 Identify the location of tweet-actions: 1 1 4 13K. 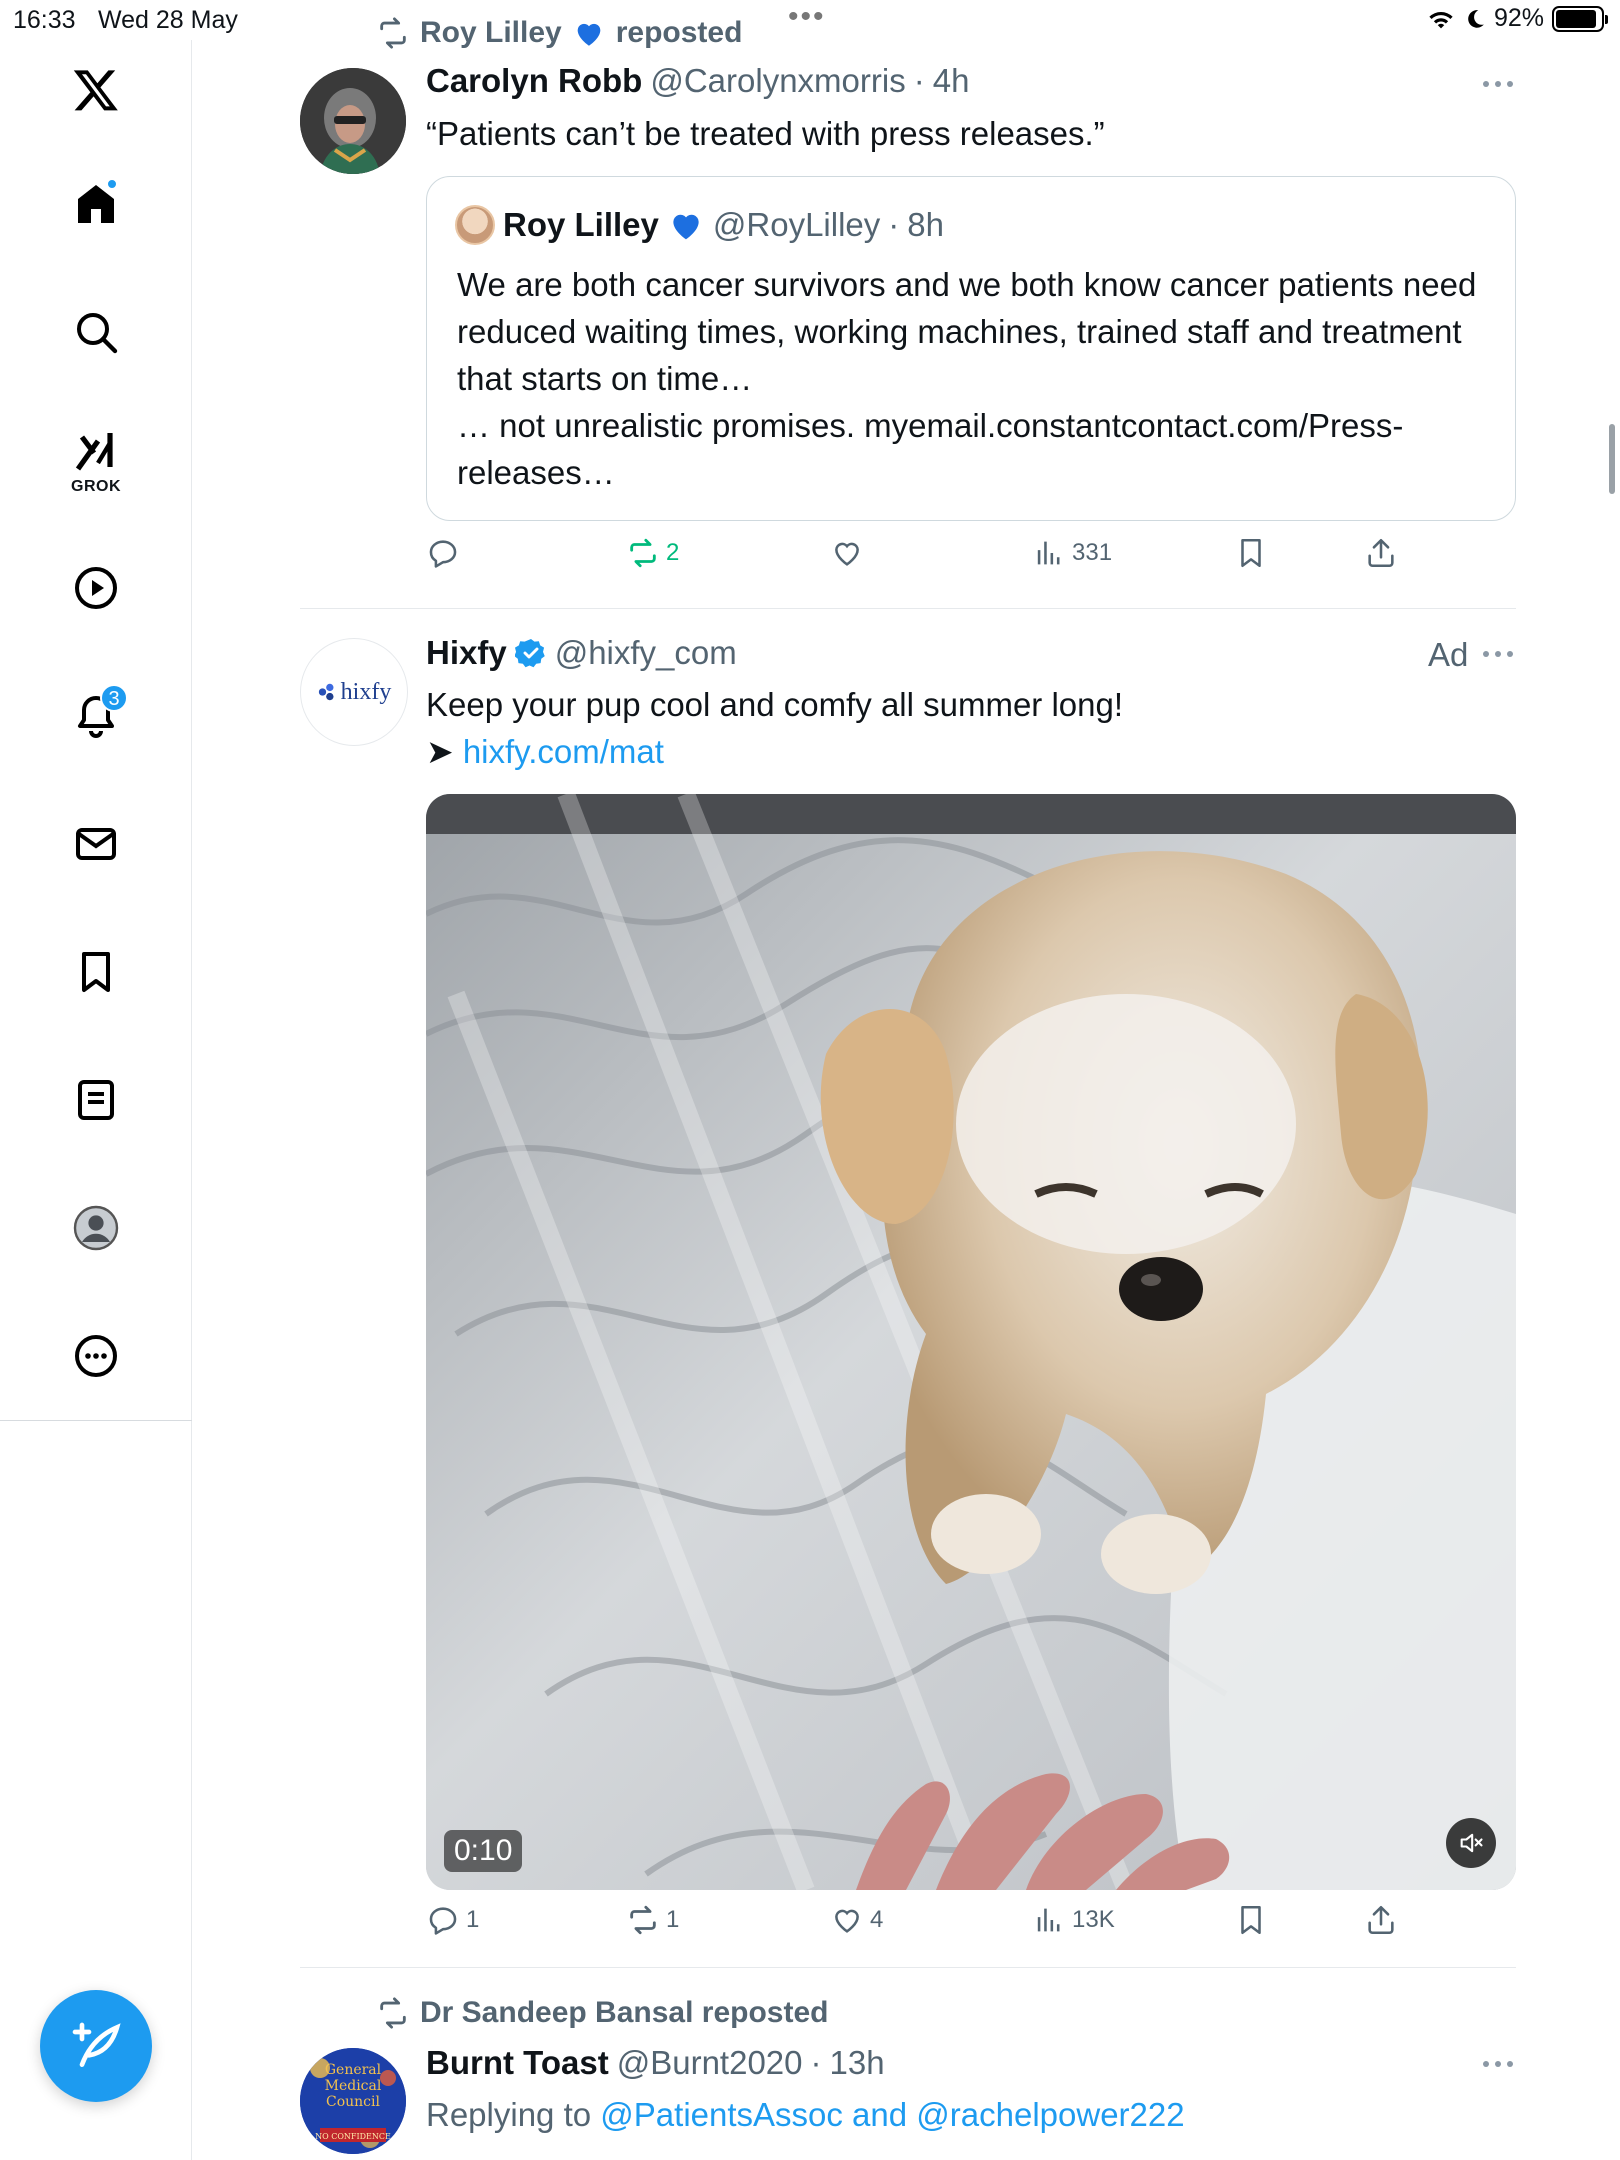
(971, 1928).